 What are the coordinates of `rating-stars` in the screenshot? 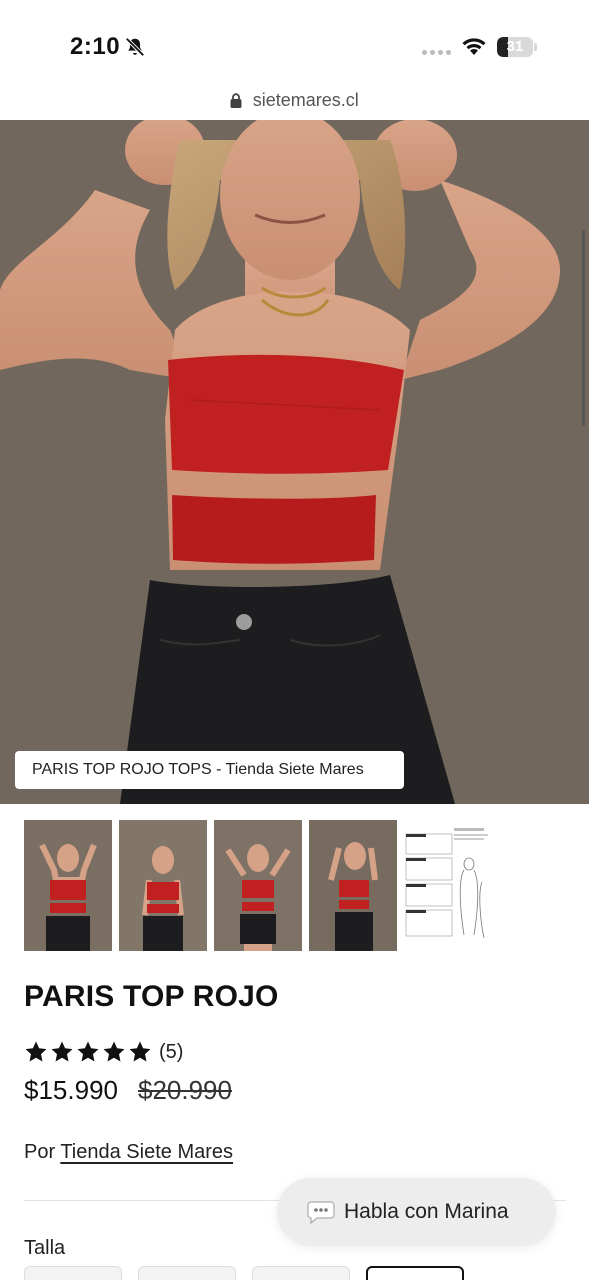 It's located at (89, 1052).